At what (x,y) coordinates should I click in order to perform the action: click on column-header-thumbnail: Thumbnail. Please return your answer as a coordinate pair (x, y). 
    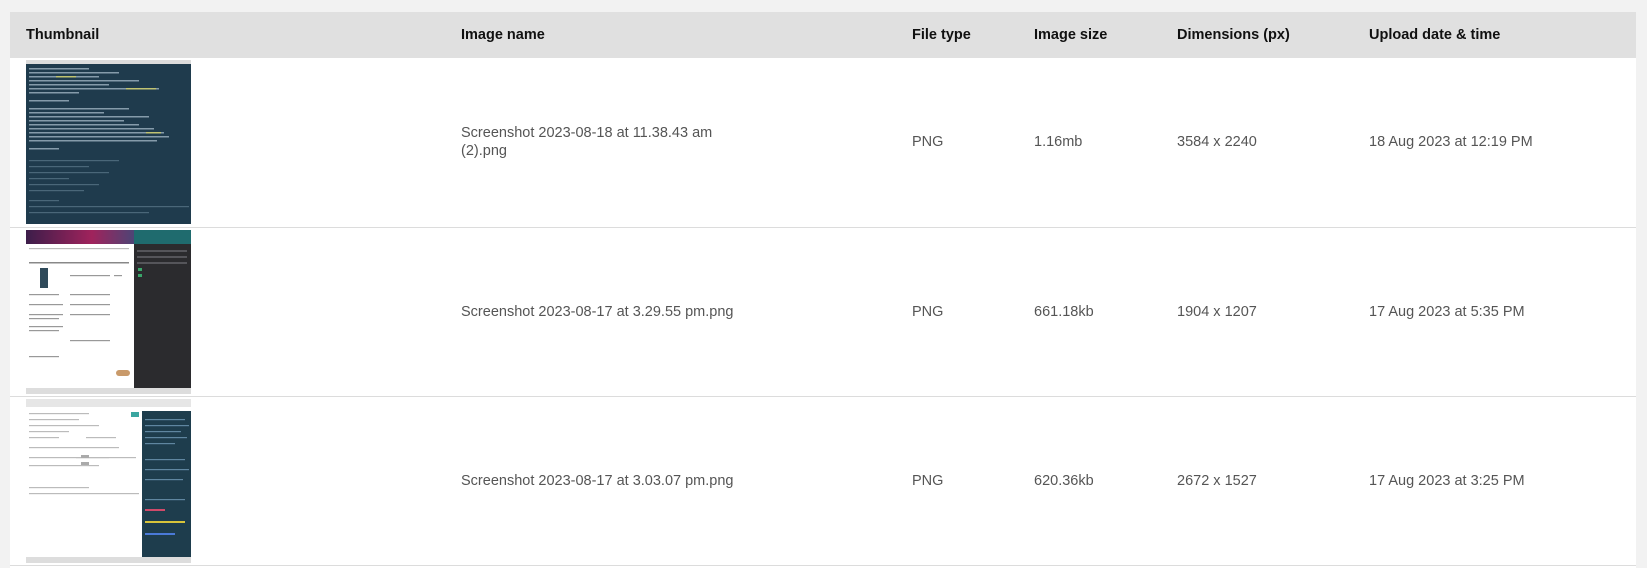
    Looking at the image, I should click on (235, 35).